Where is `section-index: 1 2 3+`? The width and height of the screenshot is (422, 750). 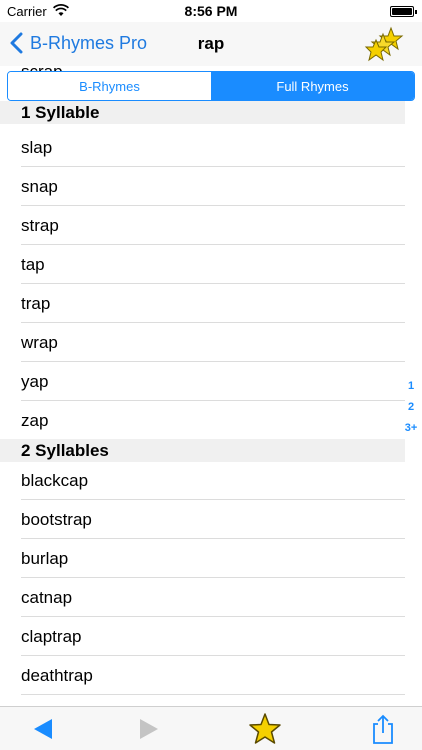 section-index: 1 2 3+ is located at coordinates (411, 407).